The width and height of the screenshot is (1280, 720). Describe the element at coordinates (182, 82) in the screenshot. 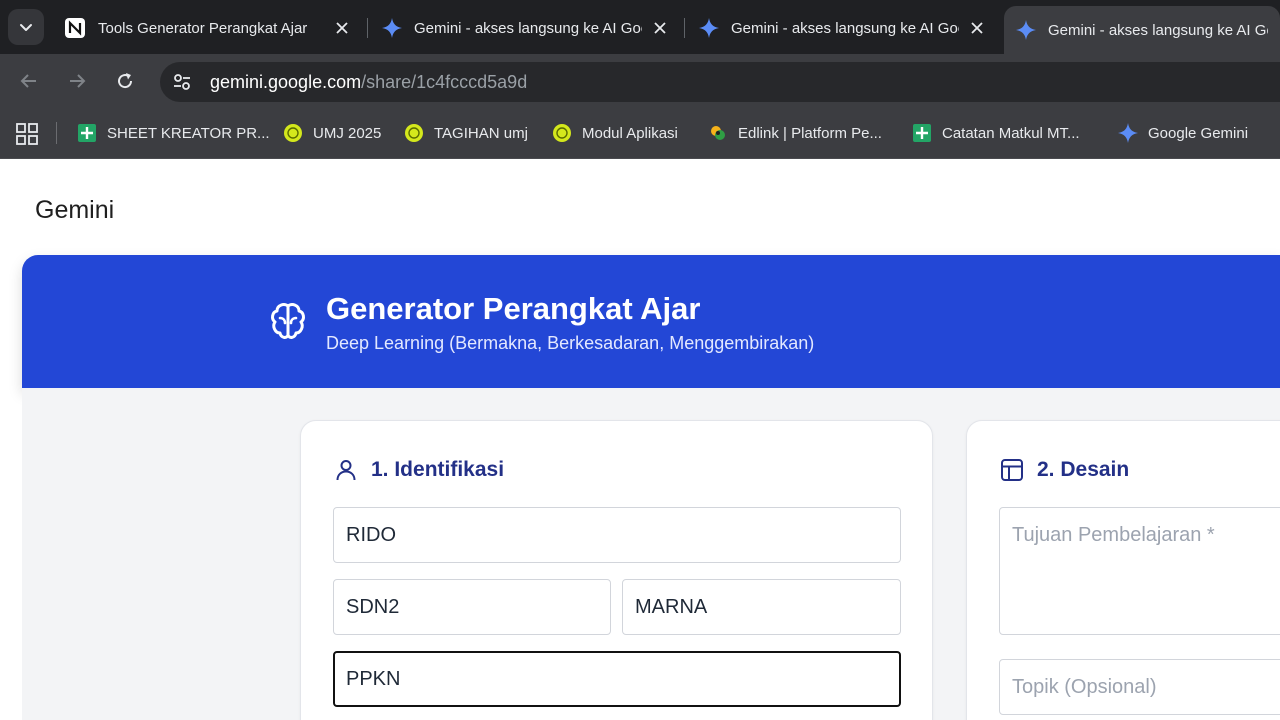

I see `site-settings-icon` at that location.